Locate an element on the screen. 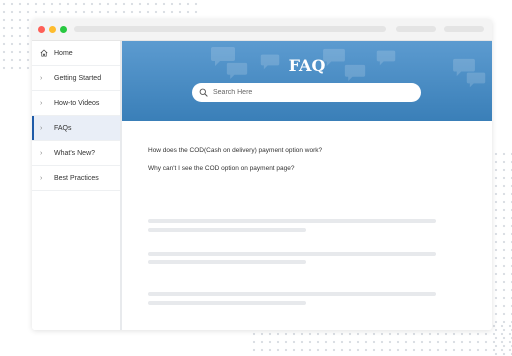  sidebar-item-label: Best Practices is located at coordinates (76, 178).